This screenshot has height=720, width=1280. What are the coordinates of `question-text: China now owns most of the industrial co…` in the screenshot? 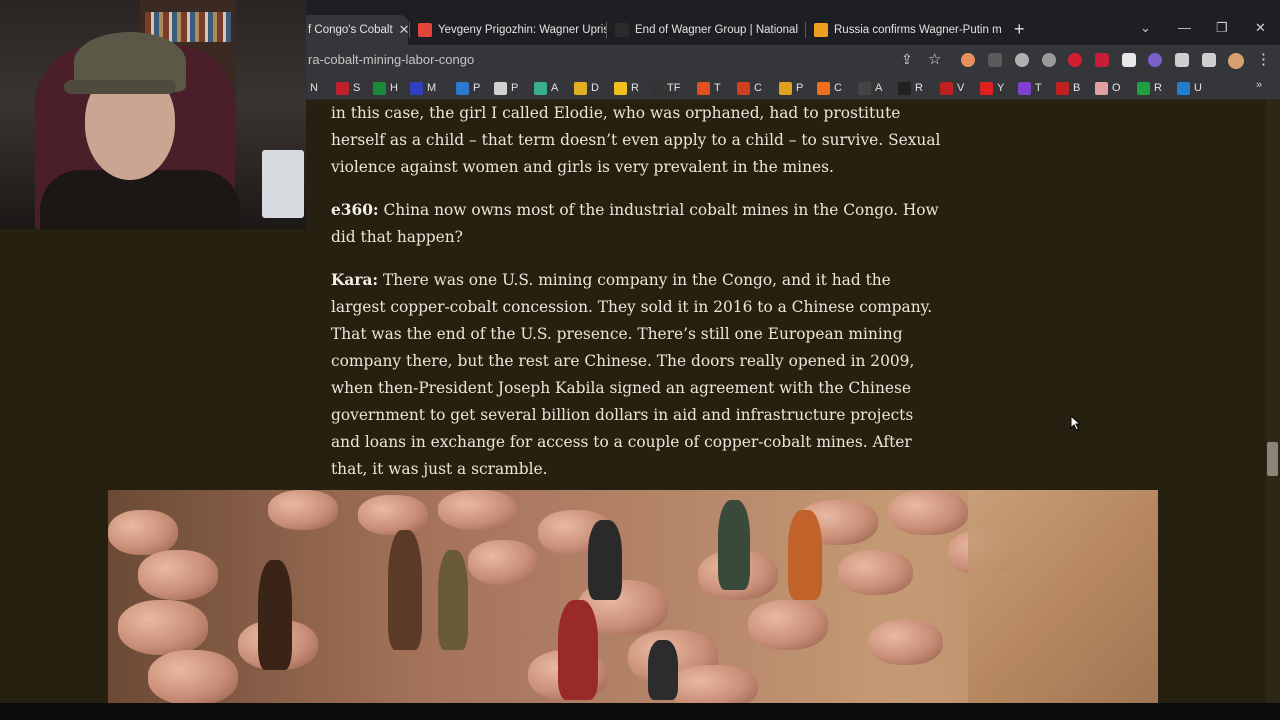 It's located at (635, 223).